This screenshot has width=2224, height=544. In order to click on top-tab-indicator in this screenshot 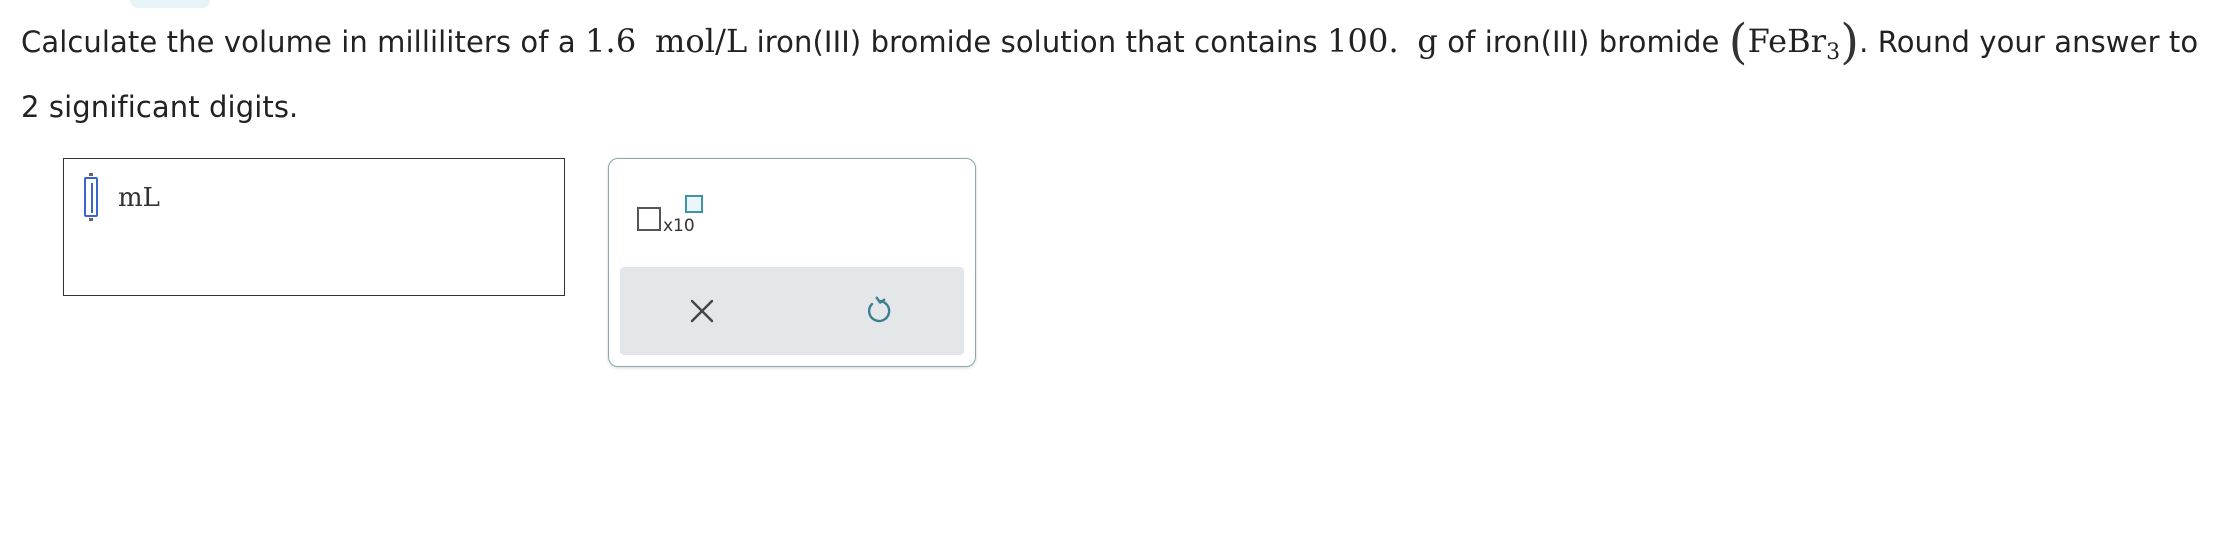, I will do `click(170, 4)`.